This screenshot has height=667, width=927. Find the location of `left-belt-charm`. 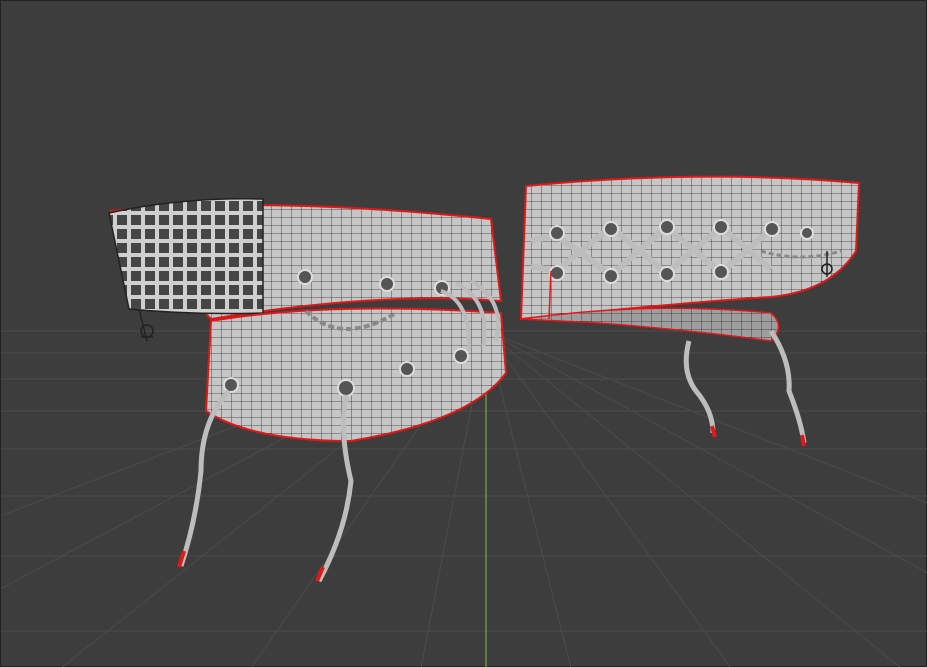

left-belt-charm is located at coordinates (146, 325).